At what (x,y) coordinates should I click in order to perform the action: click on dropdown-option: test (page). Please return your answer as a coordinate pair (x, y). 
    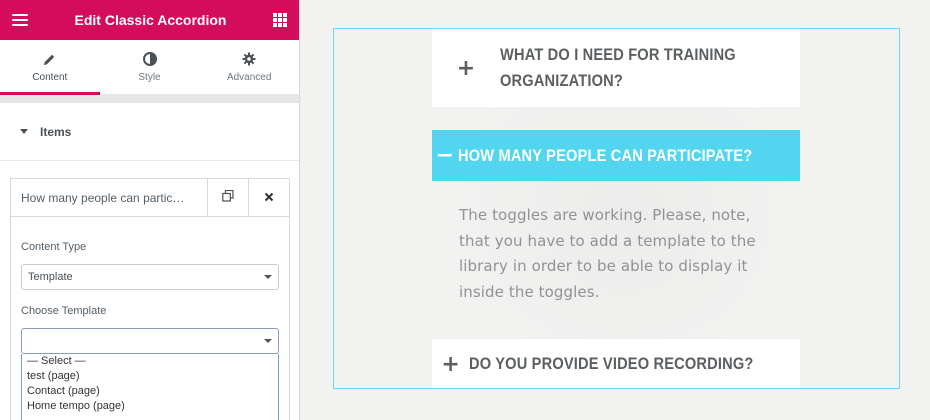
    Looking at the image, I should click on (152, 376).